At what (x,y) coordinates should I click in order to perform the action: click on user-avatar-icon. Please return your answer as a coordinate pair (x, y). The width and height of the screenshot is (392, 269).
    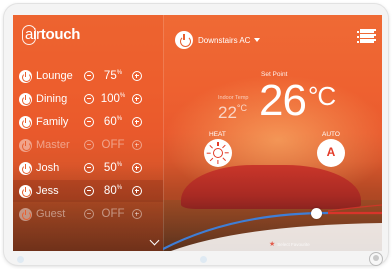
    Looking at the image, I should click on (376, 259).